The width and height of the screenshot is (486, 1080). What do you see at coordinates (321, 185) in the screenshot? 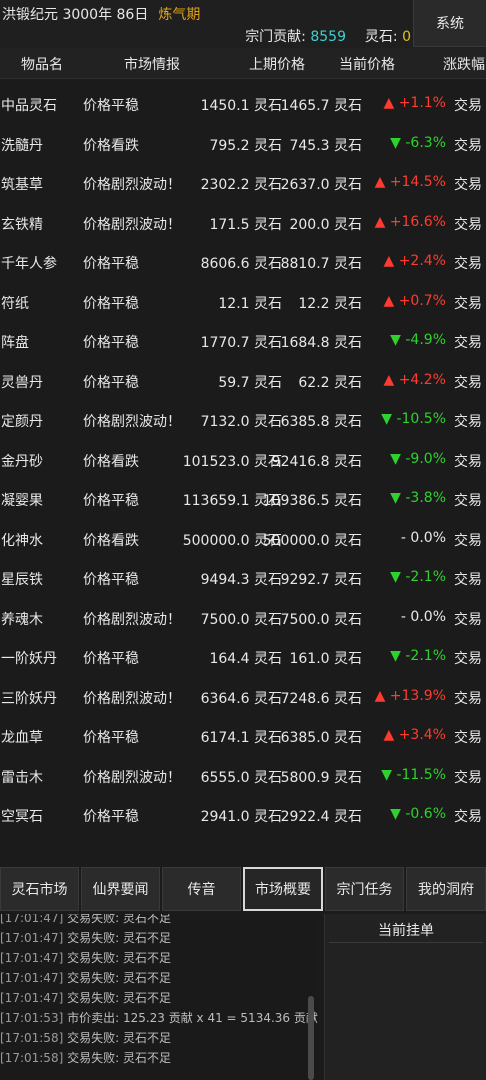
I see `current-price: 2637.0 灵石` at bounding box center [321, 185].